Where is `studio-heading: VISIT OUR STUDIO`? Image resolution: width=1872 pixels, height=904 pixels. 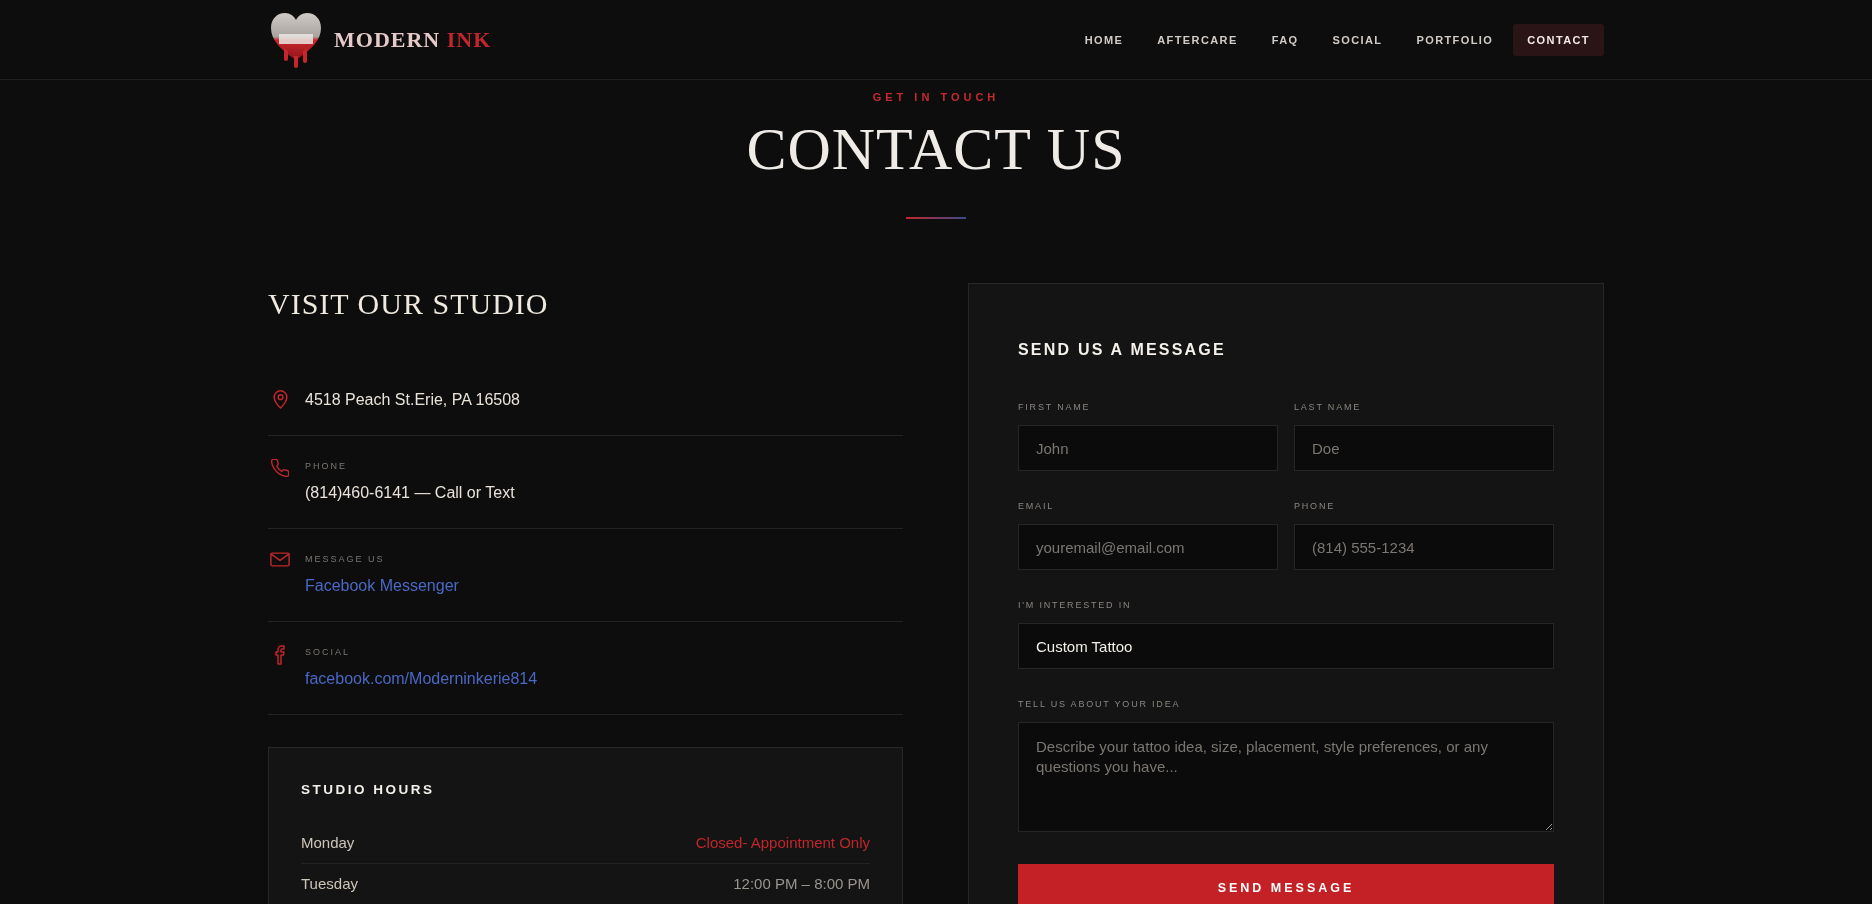
studio-heading: VISIT OUR STUDIO is located at coordinates (408, 304).